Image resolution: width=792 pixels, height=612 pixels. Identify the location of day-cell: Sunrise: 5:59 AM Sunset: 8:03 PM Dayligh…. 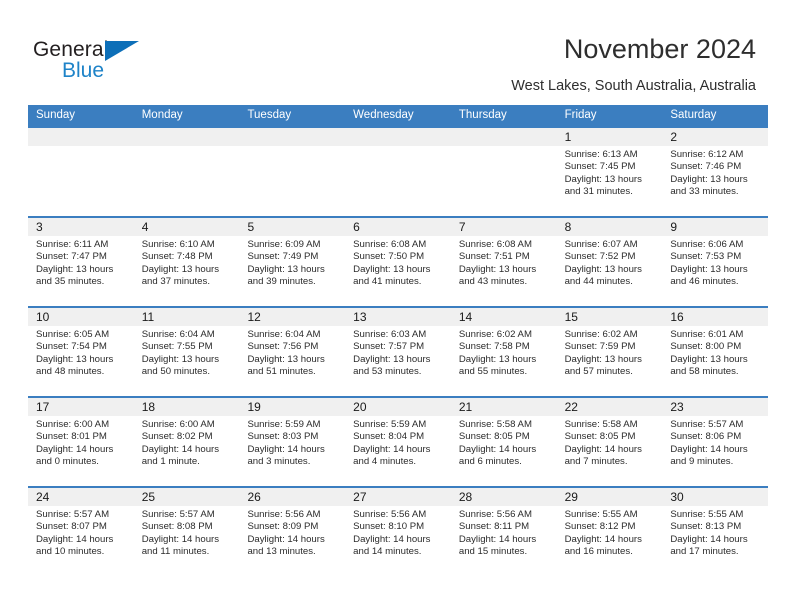
(292, 451).